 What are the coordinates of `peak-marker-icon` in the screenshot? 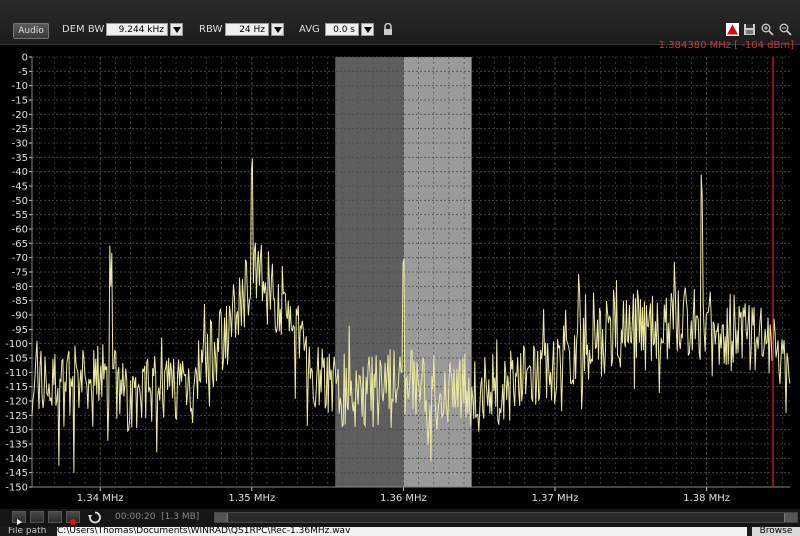 It's located at (732, 29).